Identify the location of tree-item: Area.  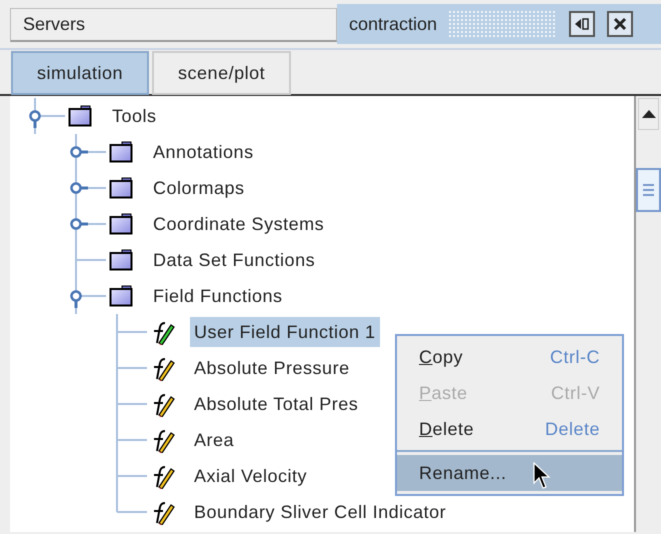
(214, 440).